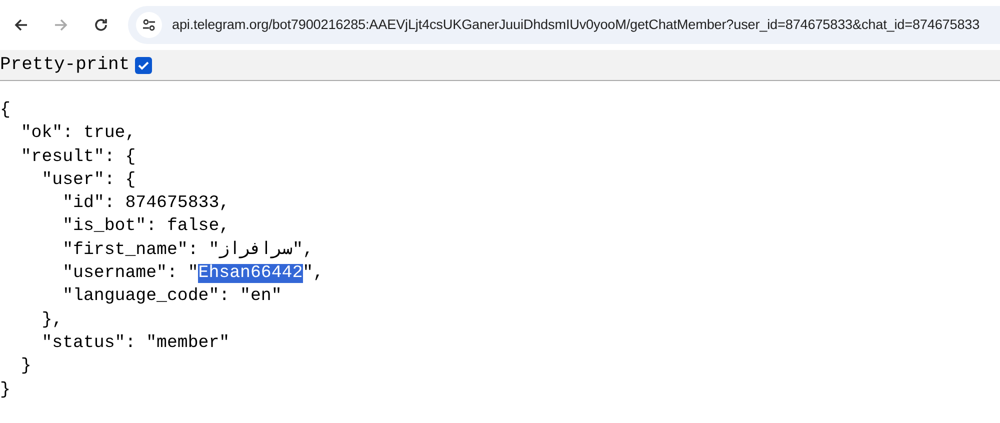 The height and width of the screenshot is (423, 1000). What do you see at coordinates (135, 343) in the screenshot?
I see `json-line: "status": "member"` at bounding box center [135, 343].